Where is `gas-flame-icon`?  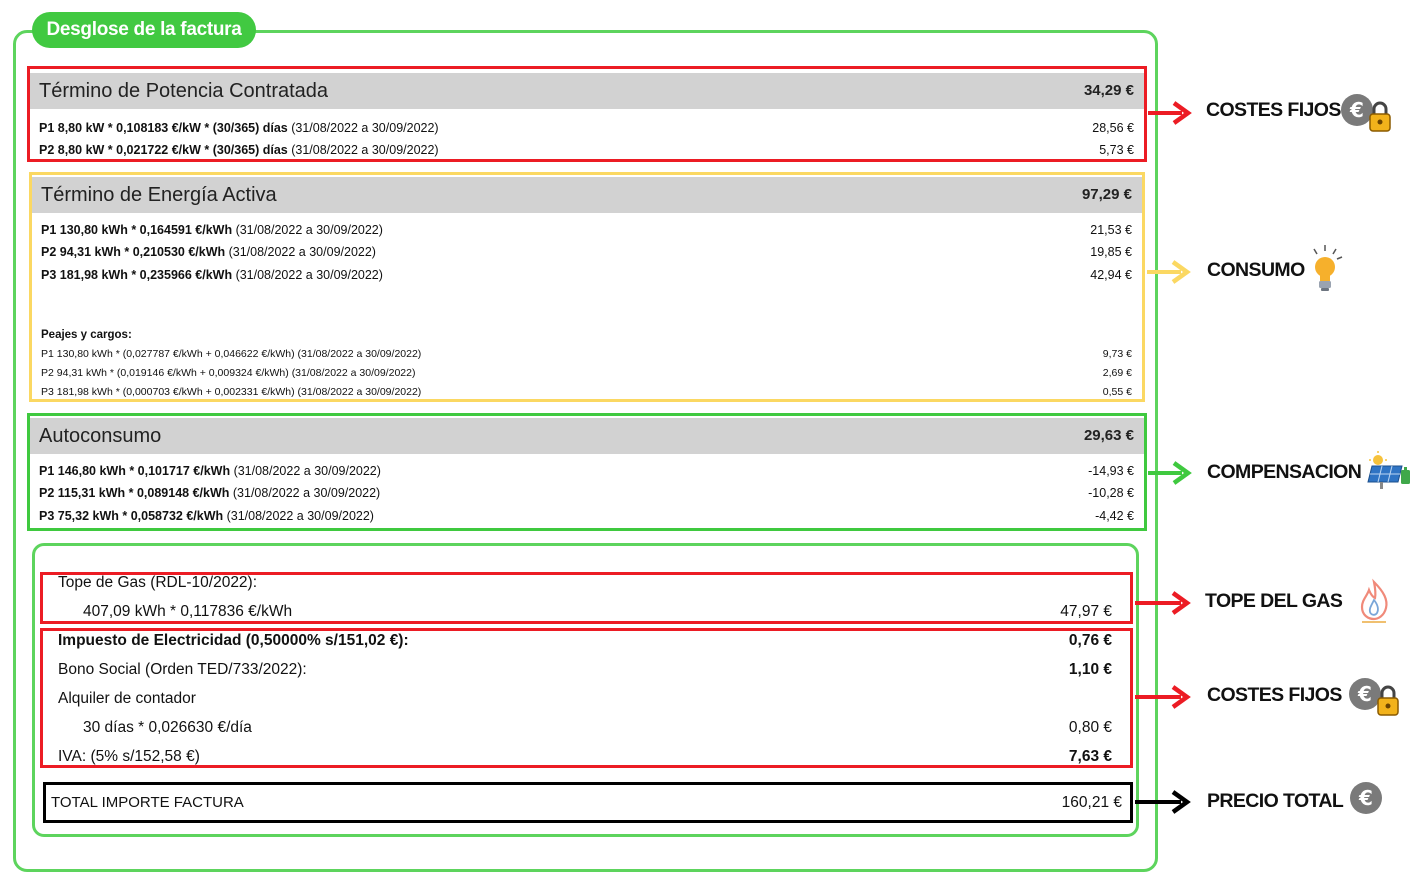 gas-flame-icon is located at coordinates (1374, 600).